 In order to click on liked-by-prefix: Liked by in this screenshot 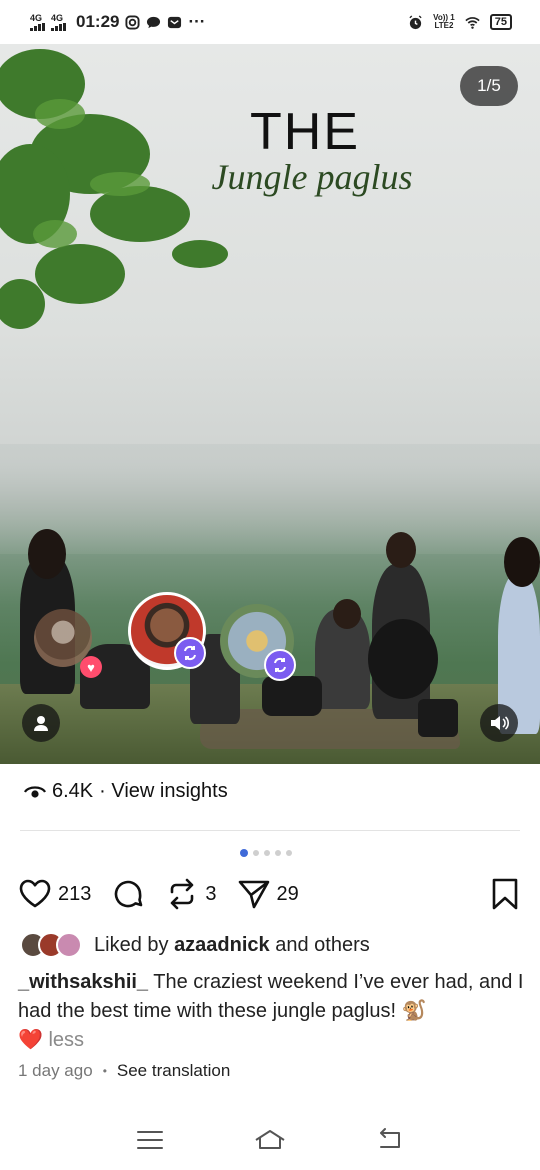, I will do `click(131, 944)`.